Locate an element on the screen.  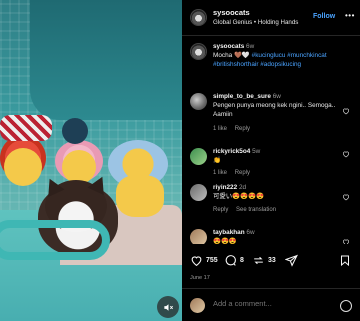
comment-username: taybakhan is located at coordinates (229, 232).